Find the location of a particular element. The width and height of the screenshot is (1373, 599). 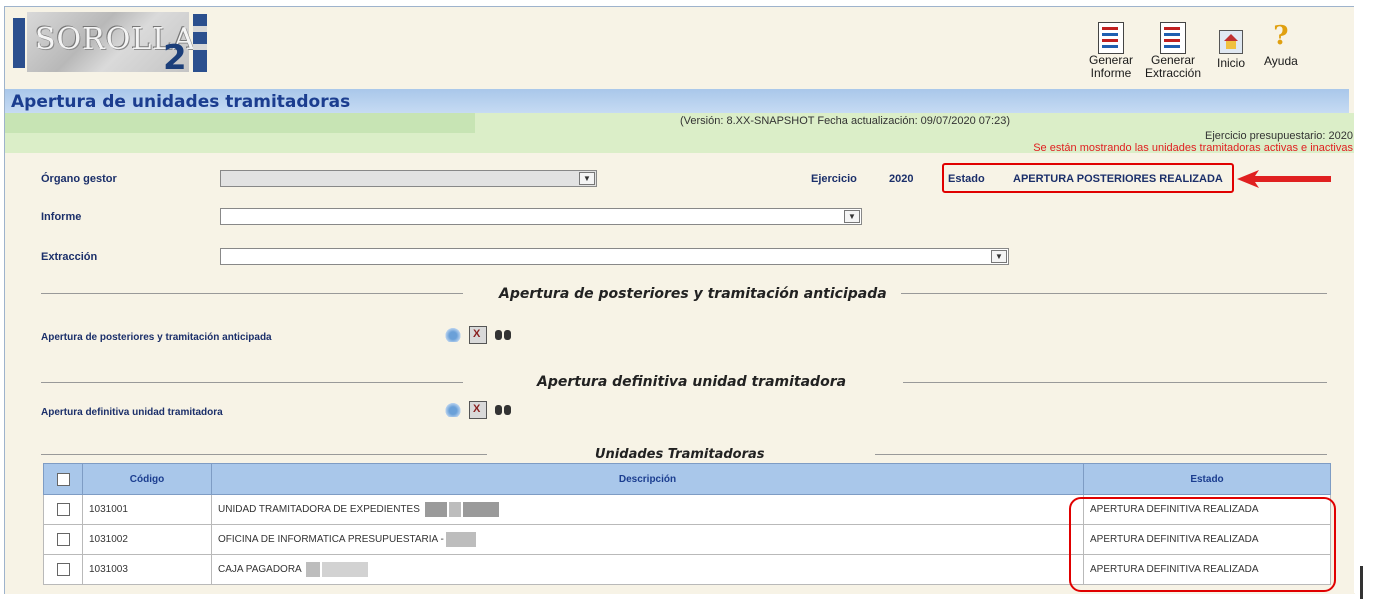

definitiva-actions is located at coordinates (485, 410).